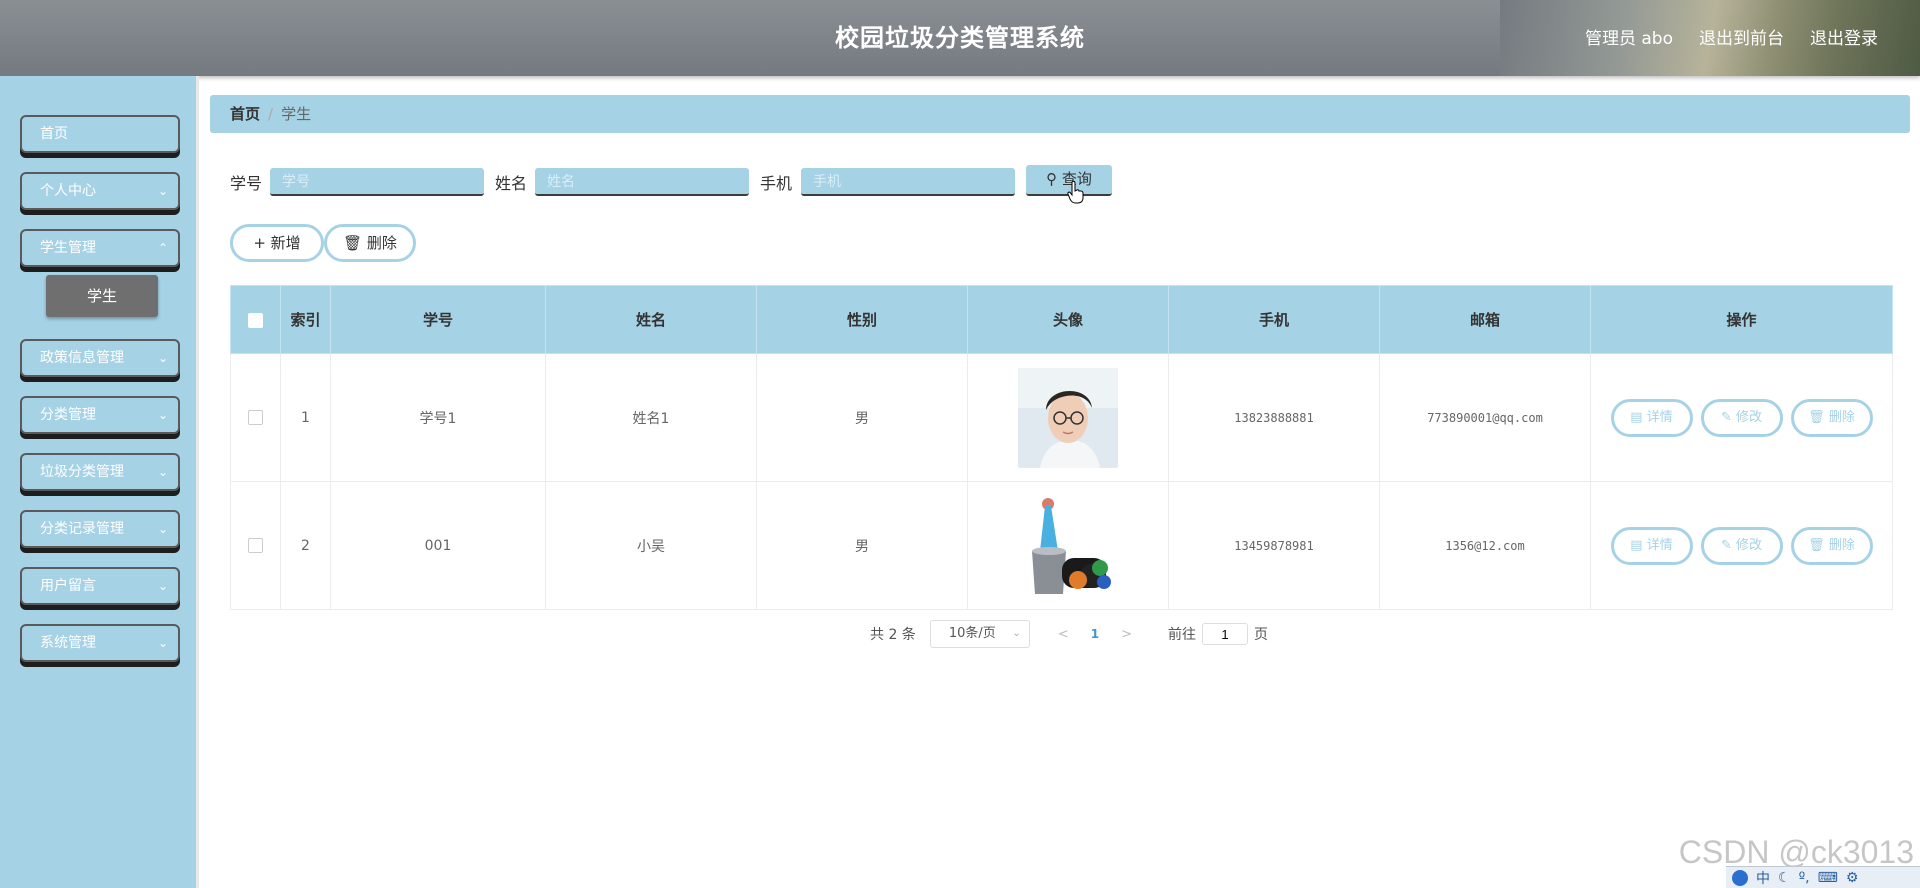 The height and width of the screenshot is (888, 1920). I want to click on avatar, so click(1068, 417).